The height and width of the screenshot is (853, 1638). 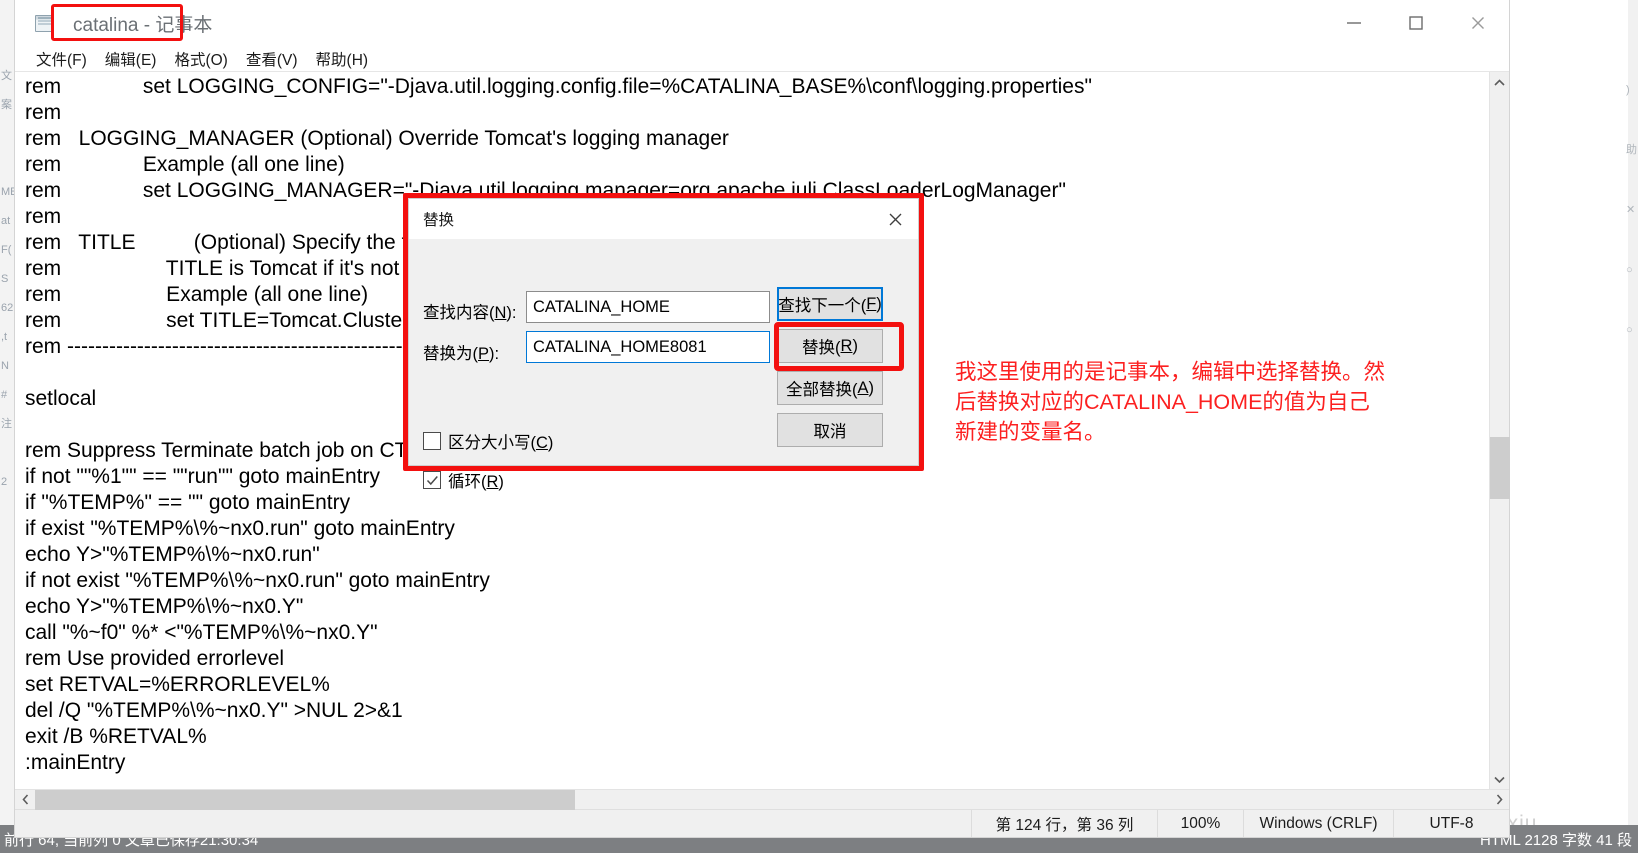 What do you see at coordinates (43, 112) in the screenshot?
I see `editor-line: rem` at bounding box center [43, 112].